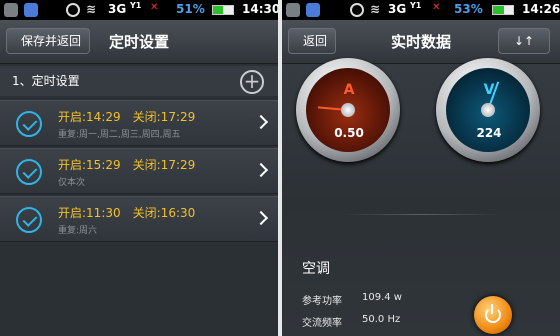 The width and height of the screenshot is (560, 336). I want to click on section-header: 1、定时设置, so click(139, 81).